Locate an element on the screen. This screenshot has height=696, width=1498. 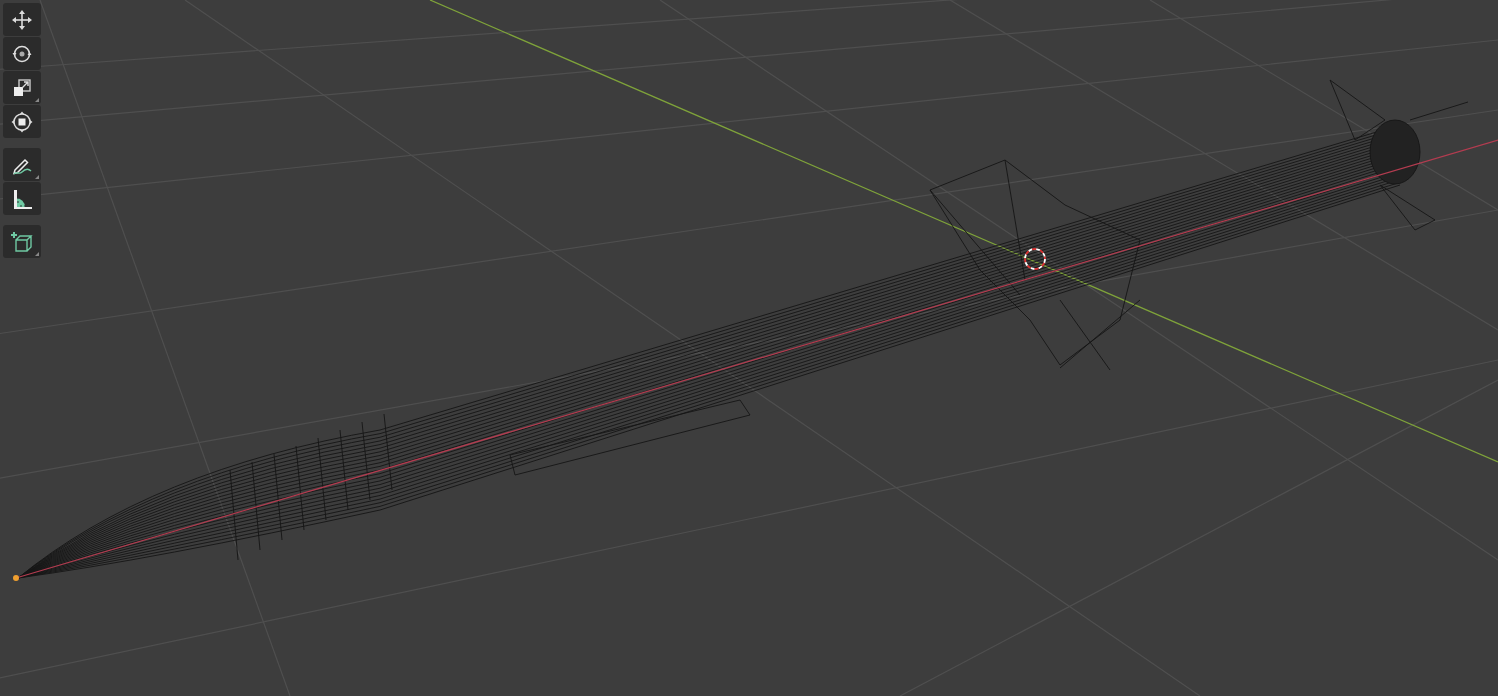
add-cube-tool-button is located at coordinates (22, 241).